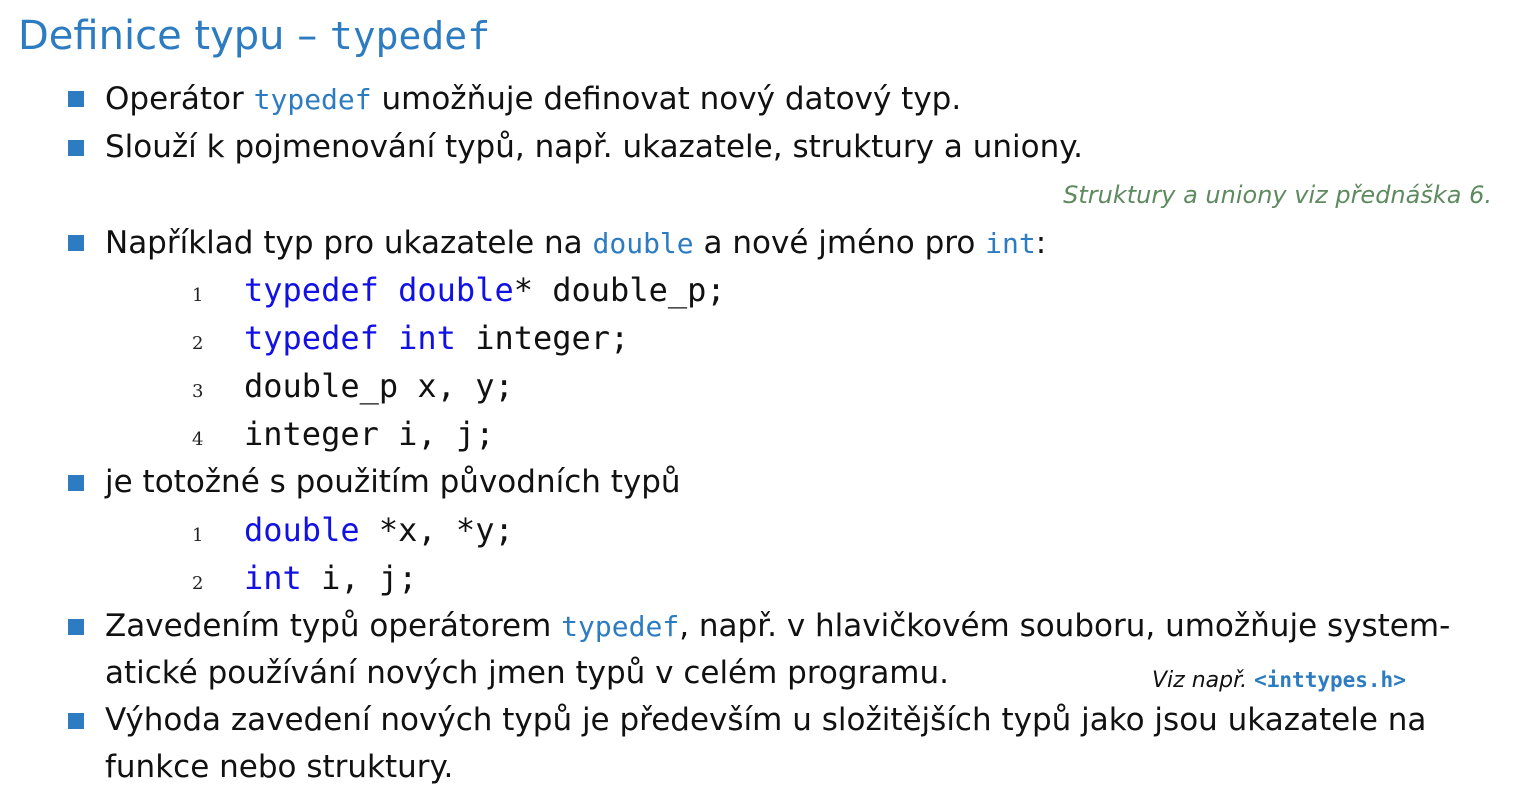 The image size is (1532, 788). What do you see at coordinates (302, 530) in the screenshot?
I see `code-keyword: double` at bounding box center [302, 530].